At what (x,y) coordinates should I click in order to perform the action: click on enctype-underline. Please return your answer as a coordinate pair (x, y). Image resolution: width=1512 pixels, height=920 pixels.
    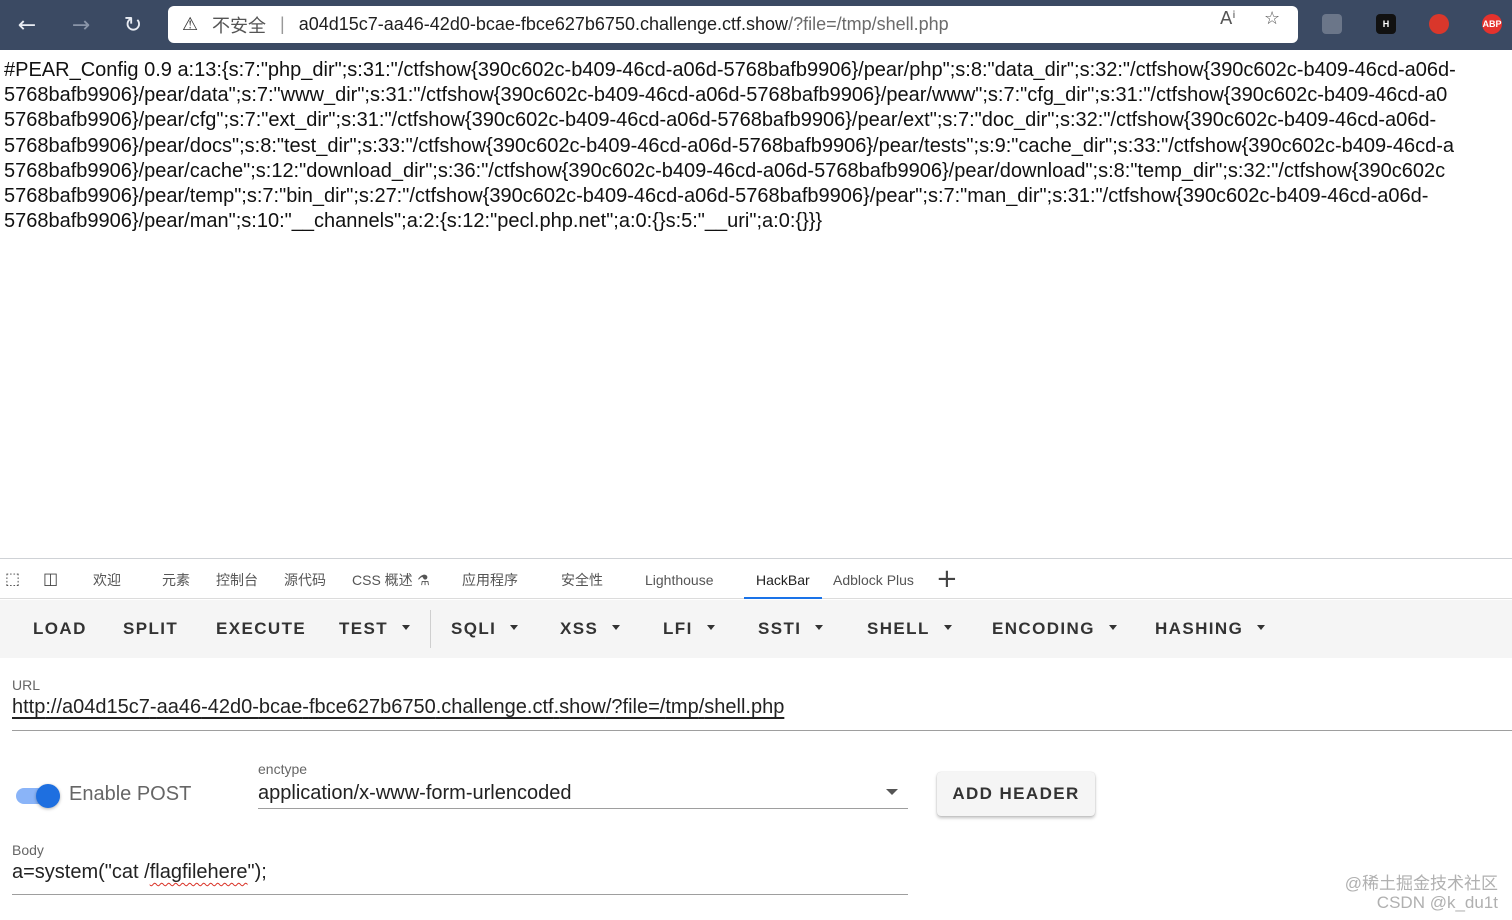
    Looking at the image, I should click on (583, 808).